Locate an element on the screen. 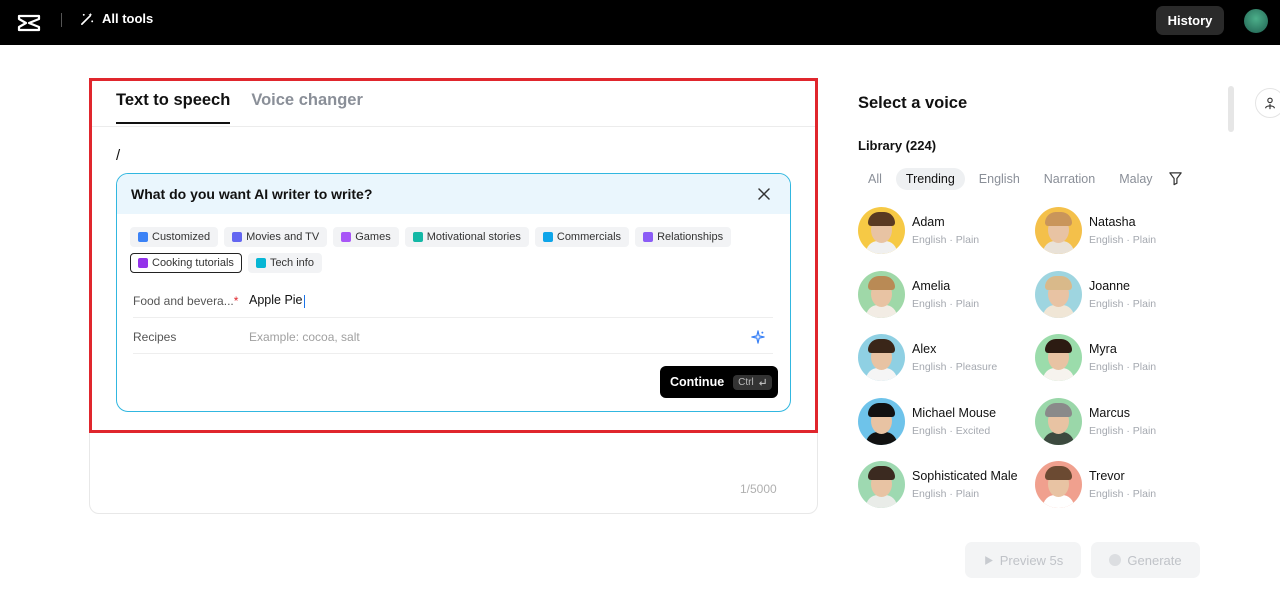  filter-funnel-icon is located at coordinates (1175, 178).